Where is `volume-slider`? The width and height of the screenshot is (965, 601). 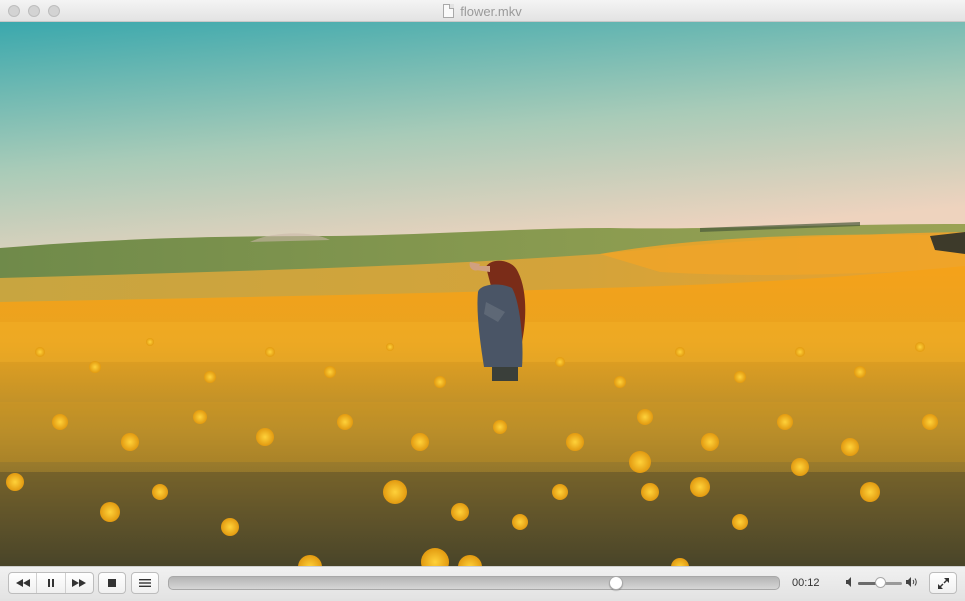 volume-slider is located at coordinates (880, 582).